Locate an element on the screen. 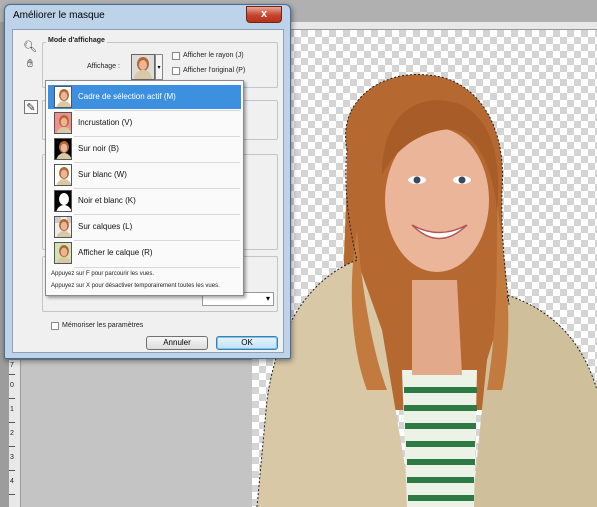  menu-item-label: Sur blanc (W) is located at coordinates (102, 174).